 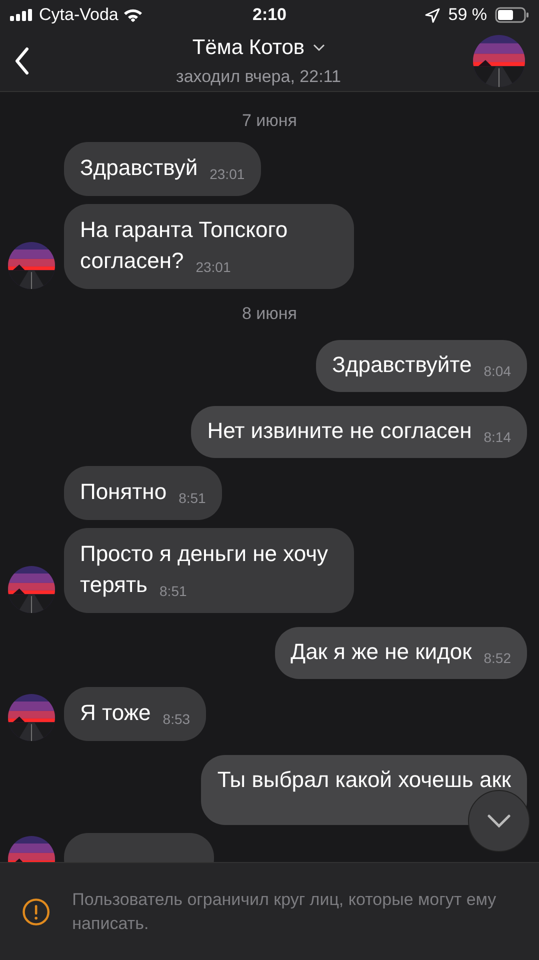 What do you see at coordinates (135, 714) in the screenshot?
I see `message-bubble: Я тоже 8:53` at bounding box center [135, 714].